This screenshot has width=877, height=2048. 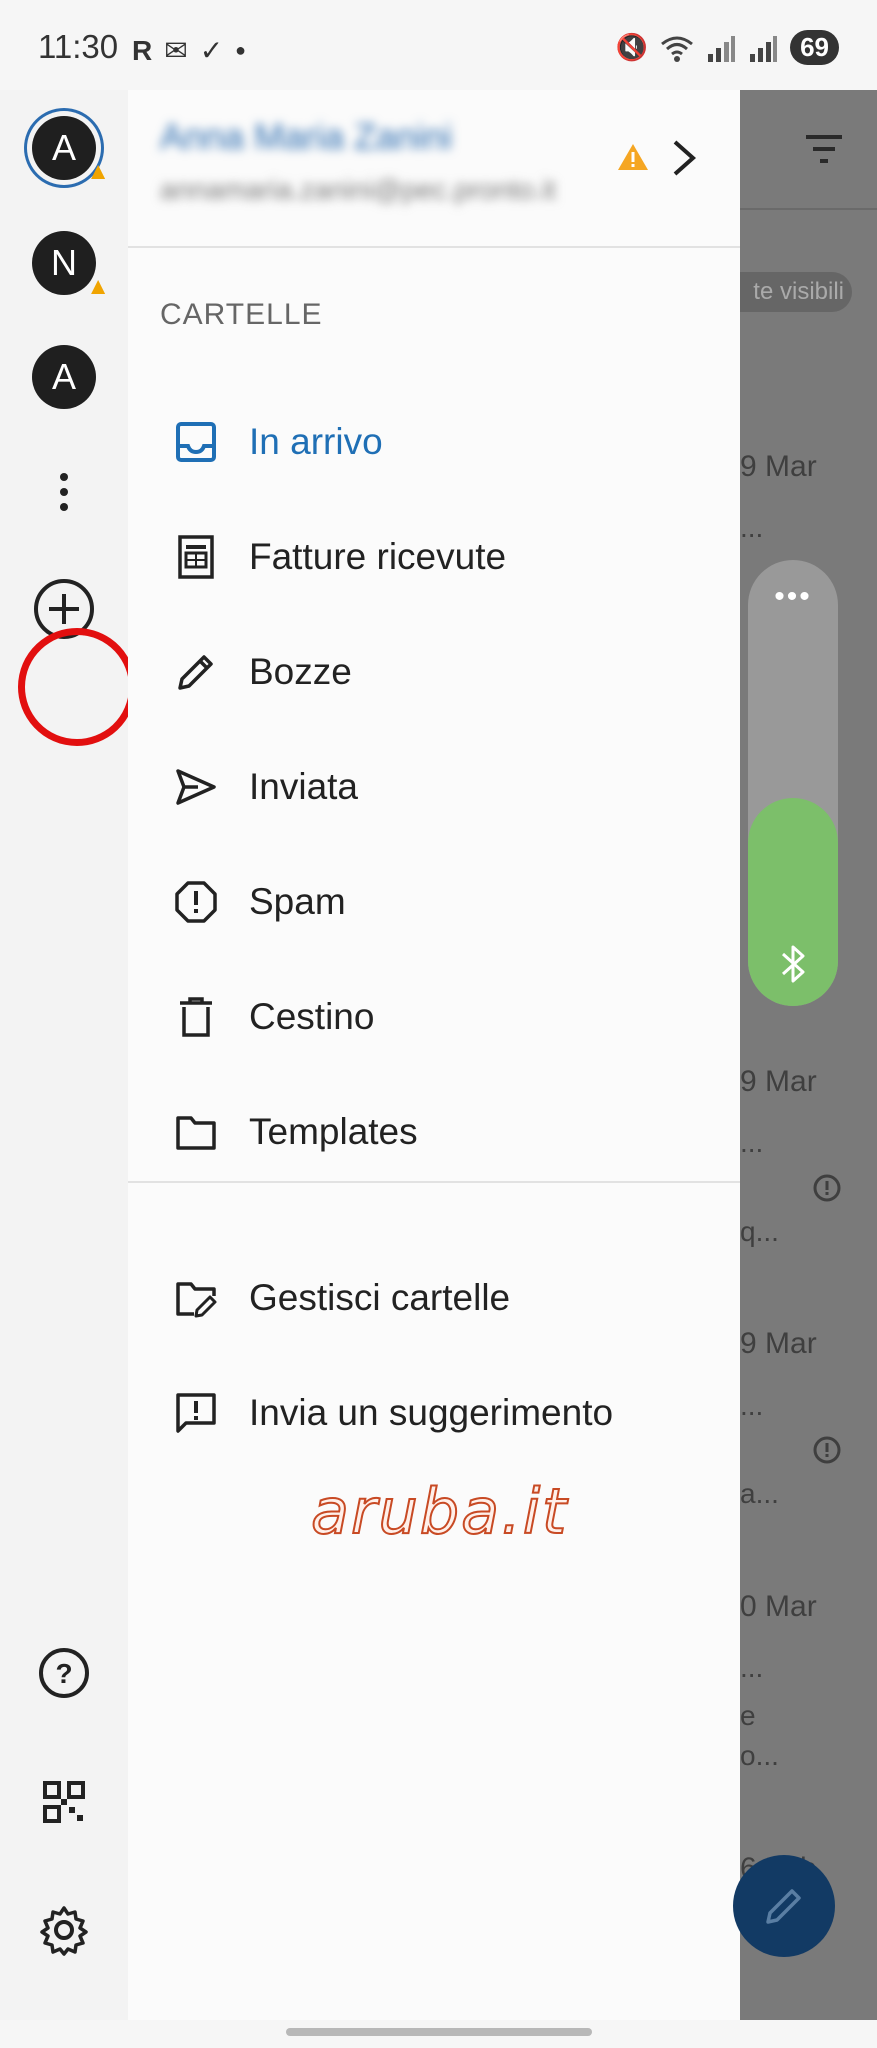 What do you see at coordinates (748, 1715) in the screenshot?
I see `mail-snippet: e` at bounding box center [748, 1715].